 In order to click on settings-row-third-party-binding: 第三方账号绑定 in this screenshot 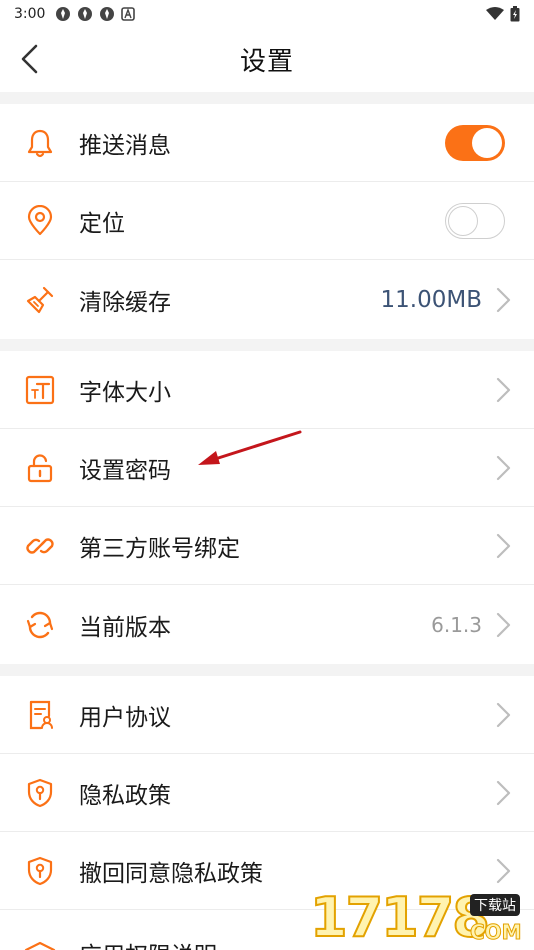, I will do `click(267, 546)`.